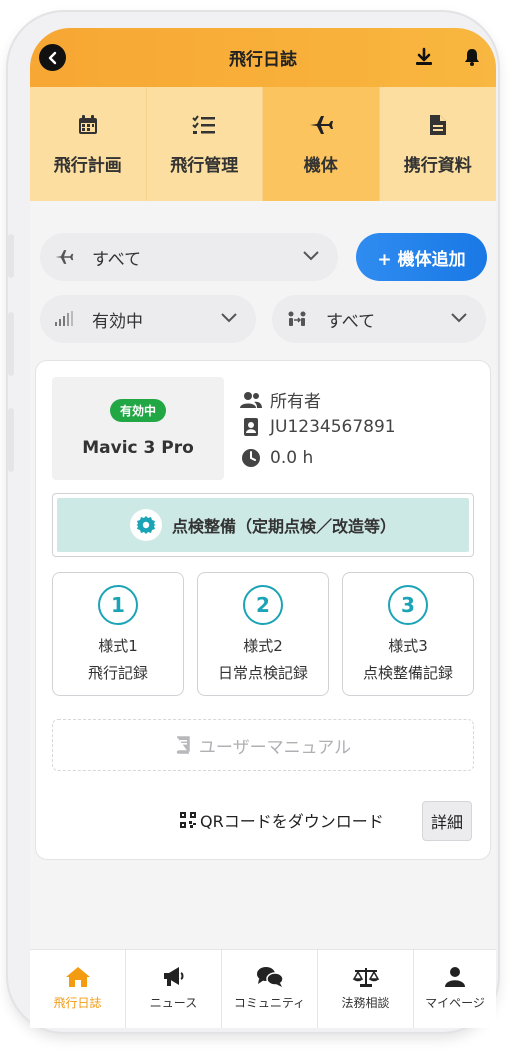 This screenshot has height=1060, width=512. Describe the element at coordinates (137, 410) in the screenshot. I see `status-badge: 有効中` at that location.